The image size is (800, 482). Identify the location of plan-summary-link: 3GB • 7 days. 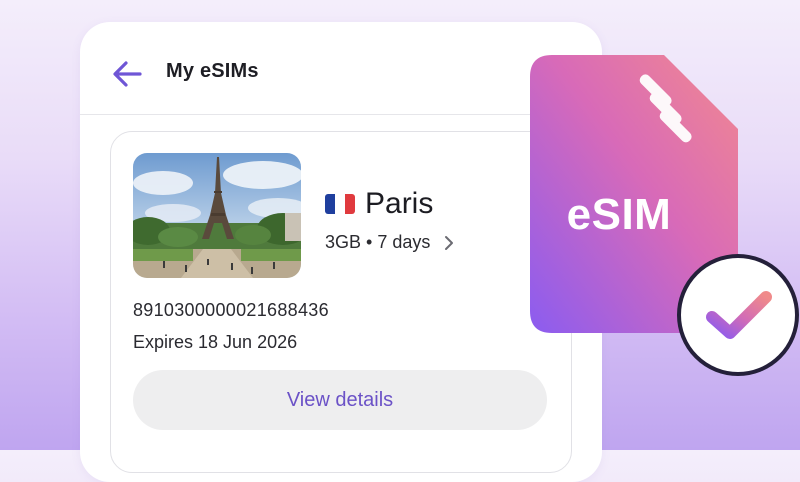
(389, 242).